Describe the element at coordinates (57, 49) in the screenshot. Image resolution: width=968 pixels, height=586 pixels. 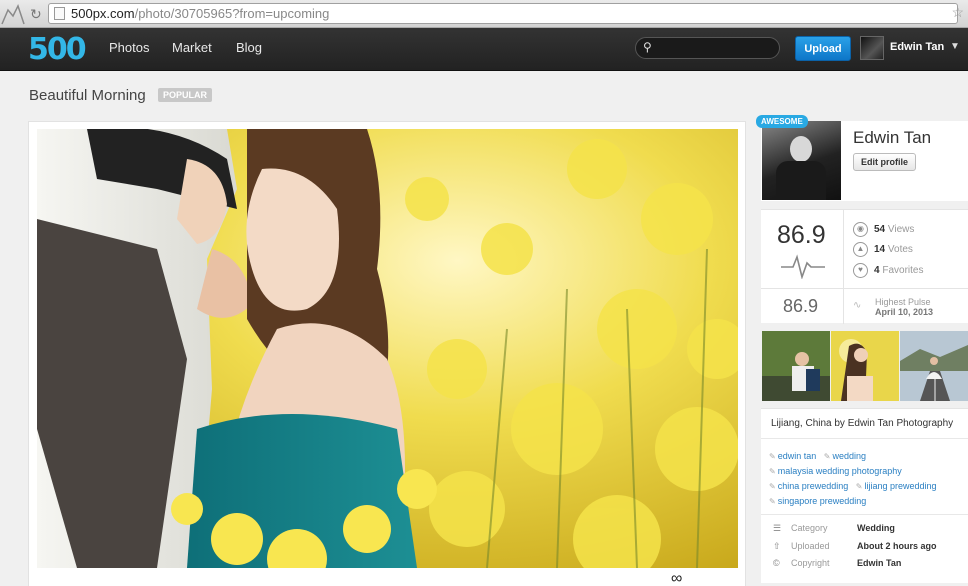
I see `site-logo: 500` at that location.